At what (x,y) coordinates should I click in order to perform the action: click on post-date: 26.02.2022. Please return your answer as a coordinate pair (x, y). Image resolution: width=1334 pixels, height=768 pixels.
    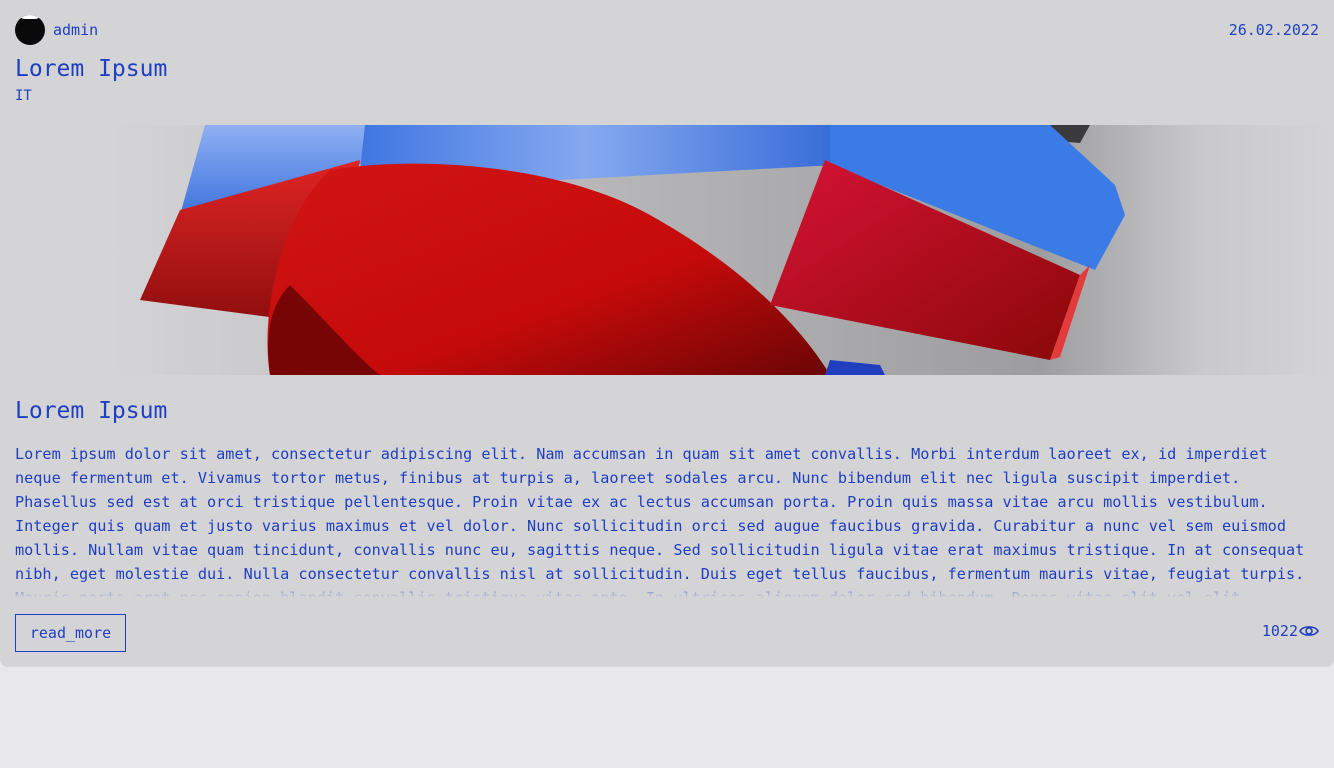
    Looking at the image, I should click on (1273, 30).